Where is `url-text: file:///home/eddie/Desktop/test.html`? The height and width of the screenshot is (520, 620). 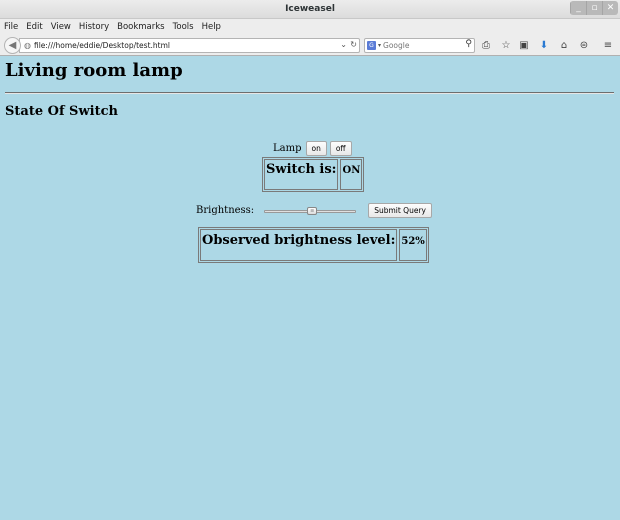
url-text: file:///home/eddie/Desktop/test.html is located at coordinates (102, 45).